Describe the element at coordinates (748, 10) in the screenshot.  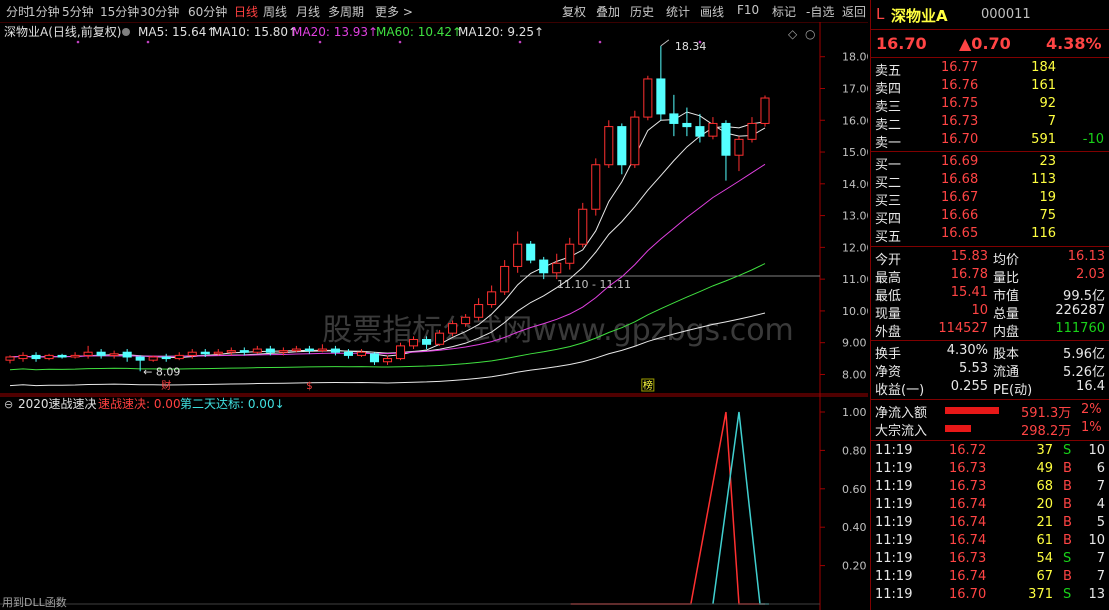
I see `toolbar-button-5: F10` at that location.